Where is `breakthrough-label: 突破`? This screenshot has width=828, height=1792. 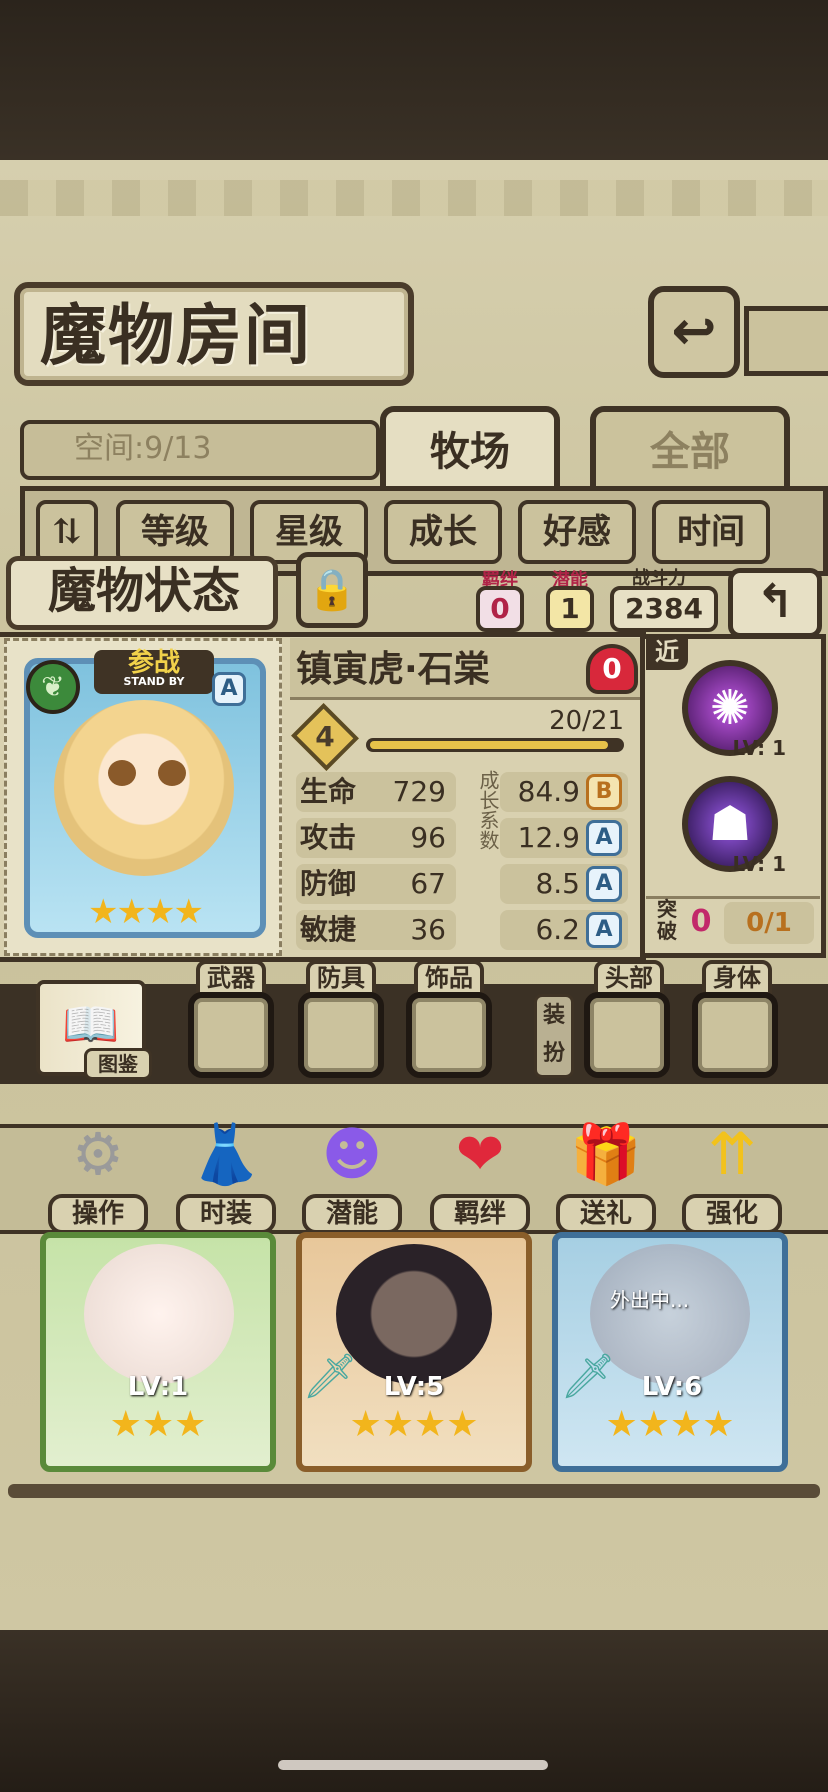 breakthrough-label: 突破 is located at coordinates (667, 920).